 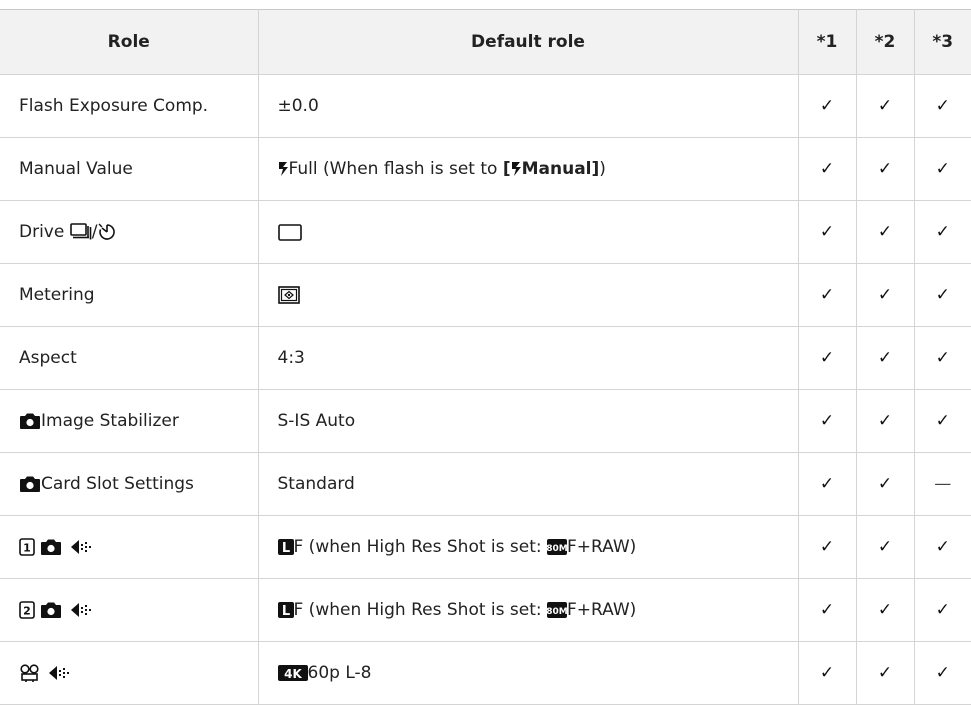 I want to click on header-mode-2: *2, so click(x=885, y=42).